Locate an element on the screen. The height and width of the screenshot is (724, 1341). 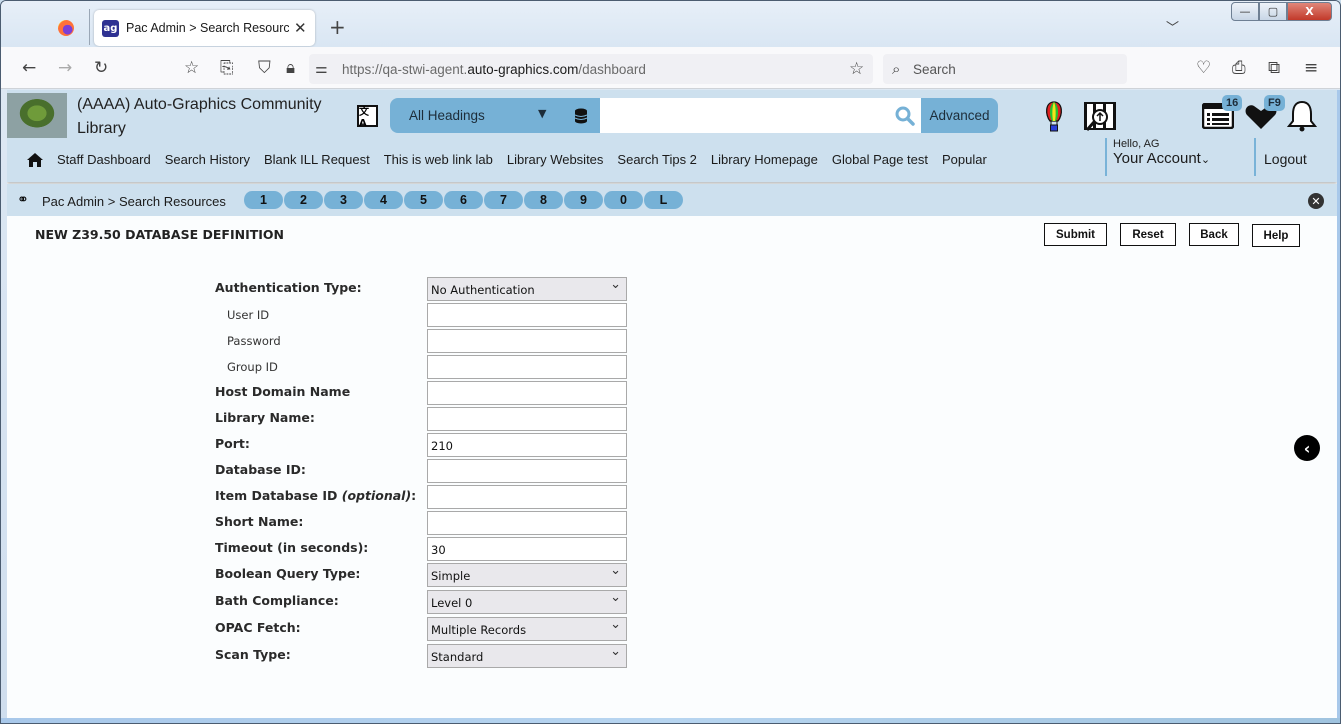
back-arrow-icon: ← is located at coordinates (29, 68).